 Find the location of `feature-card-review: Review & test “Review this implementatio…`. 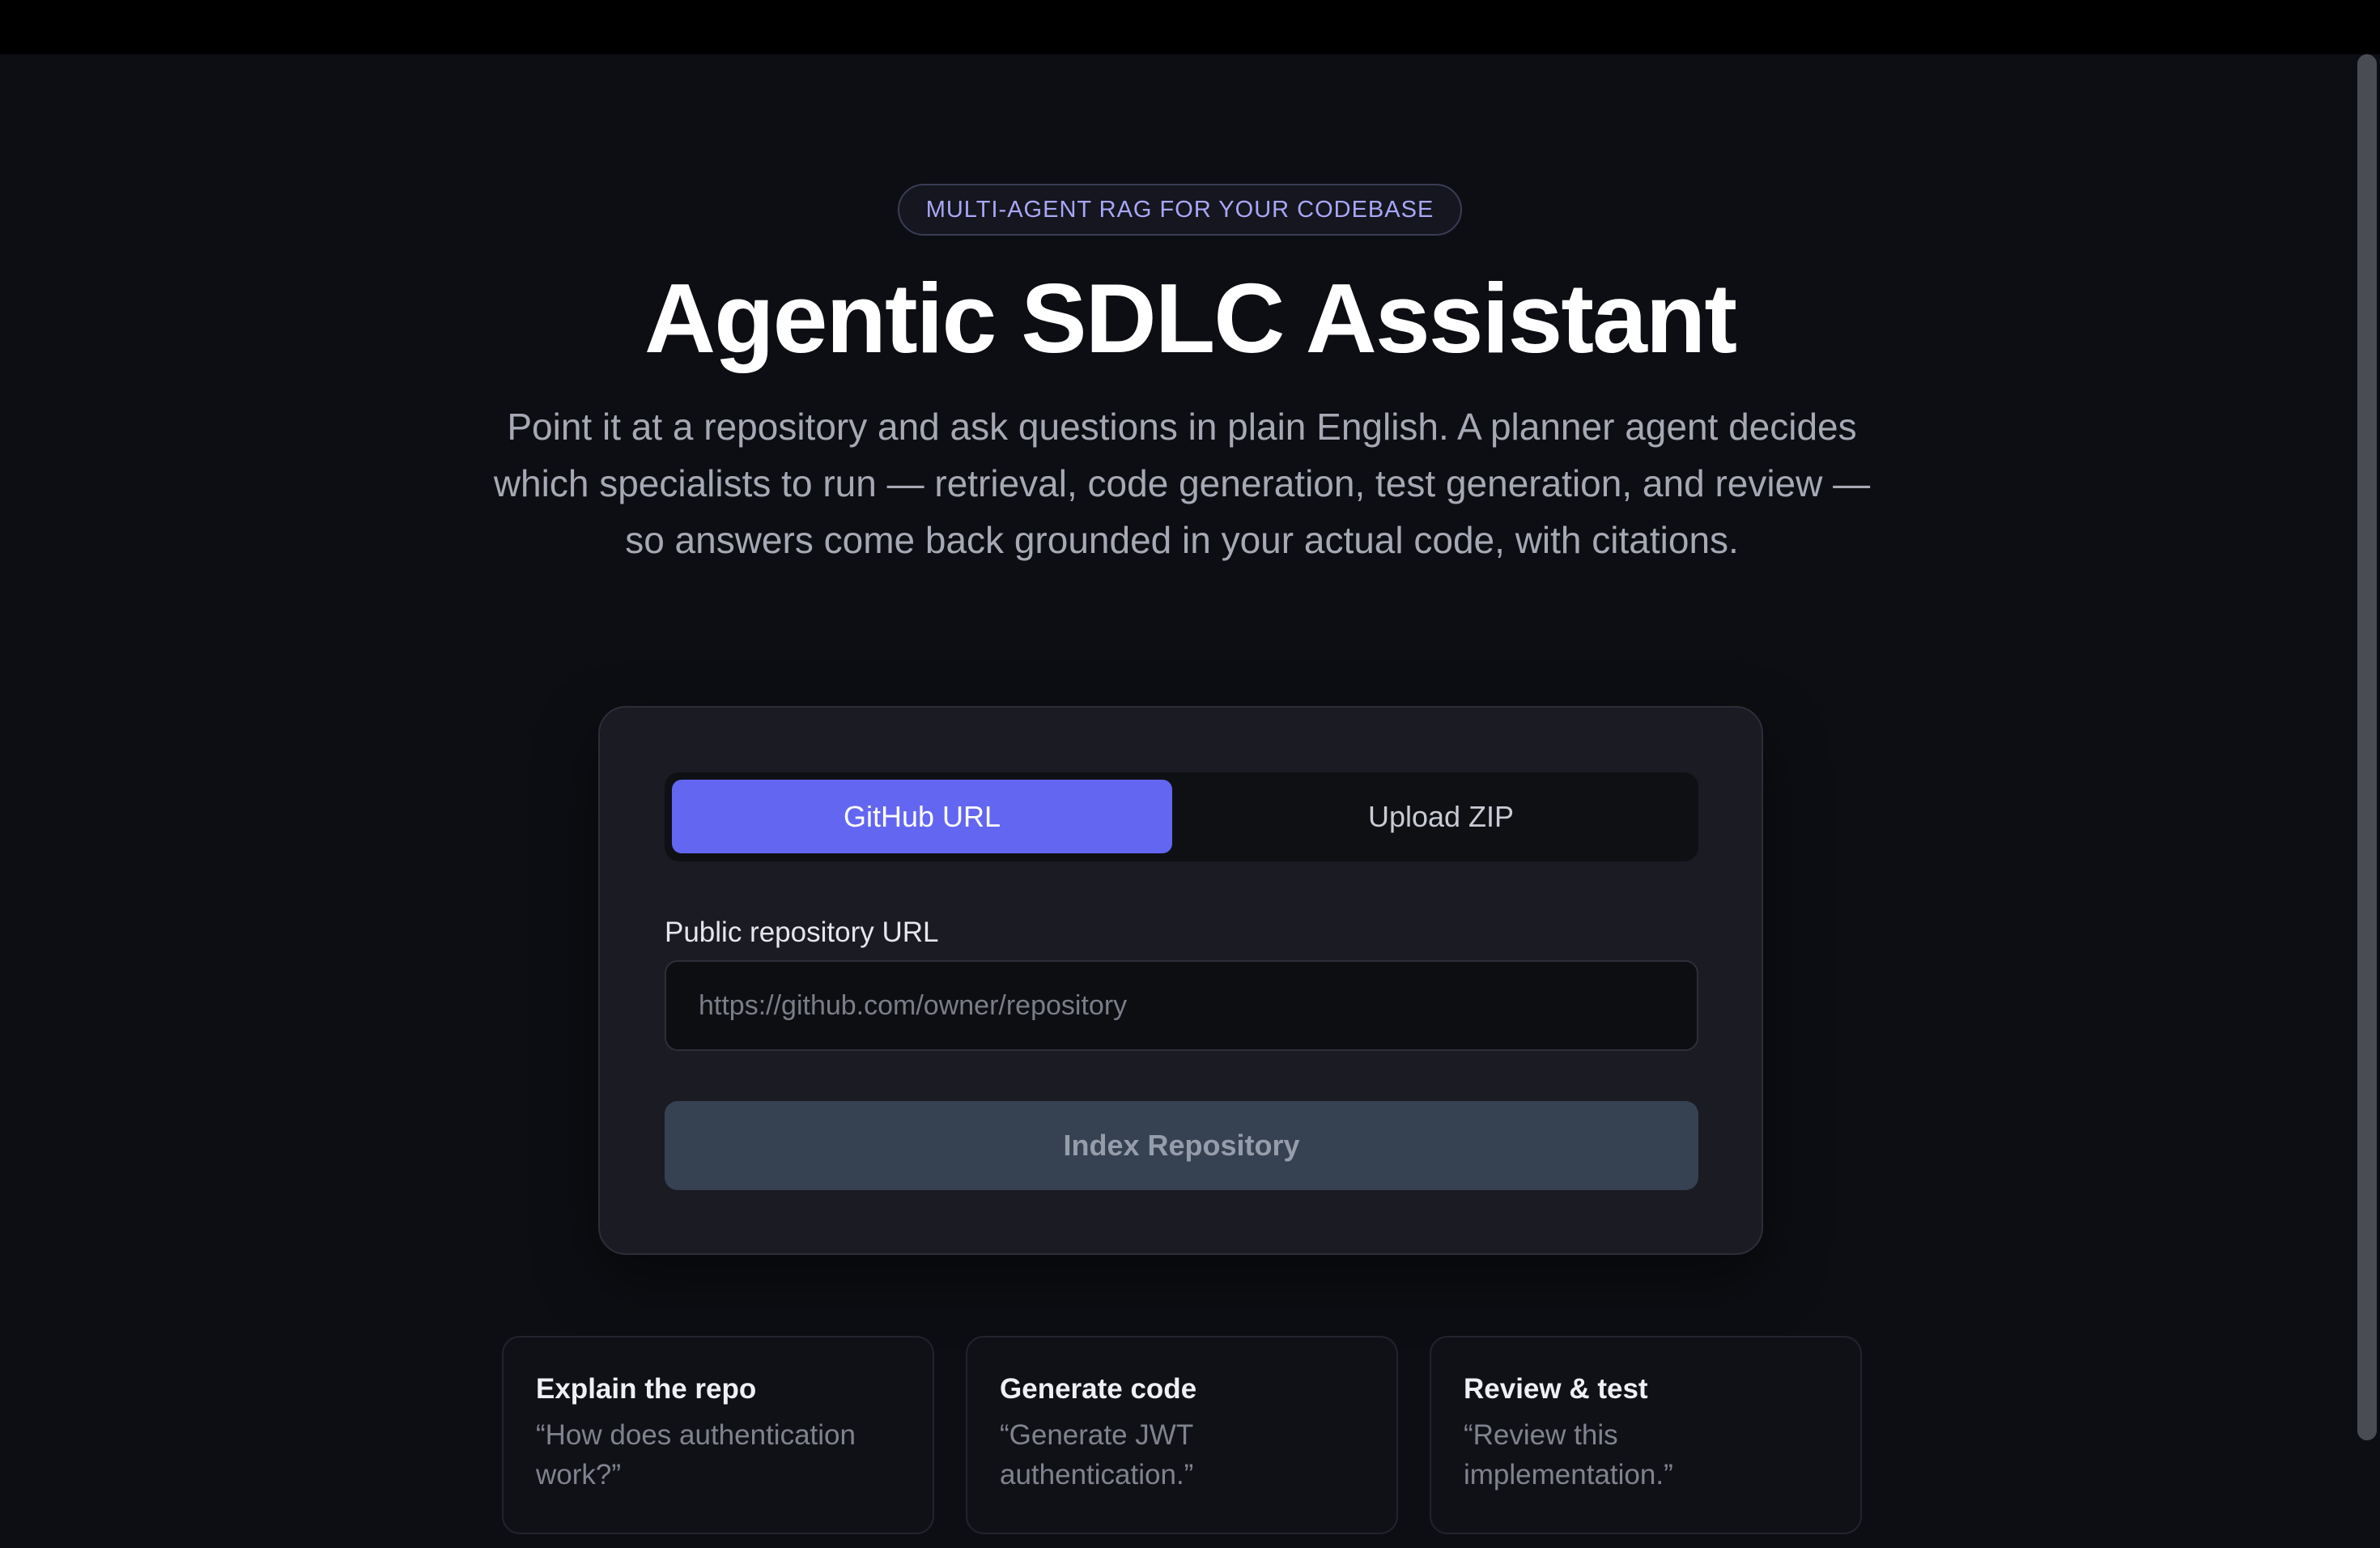

feature-card-review: Review & test “Review this implementatio… is located at coordinates (1646, 1435).